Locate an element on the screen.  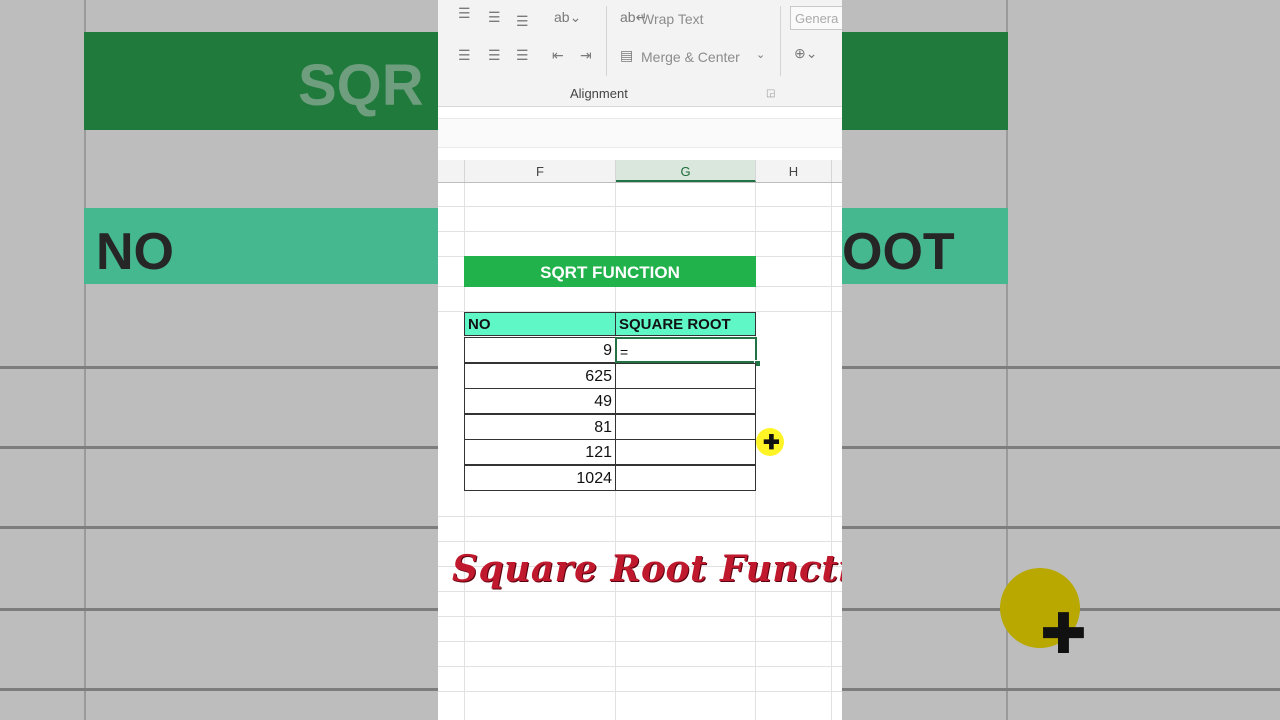
sqrt-title-cell: SQRT FUNCTION is located at coordinates (610, 271).